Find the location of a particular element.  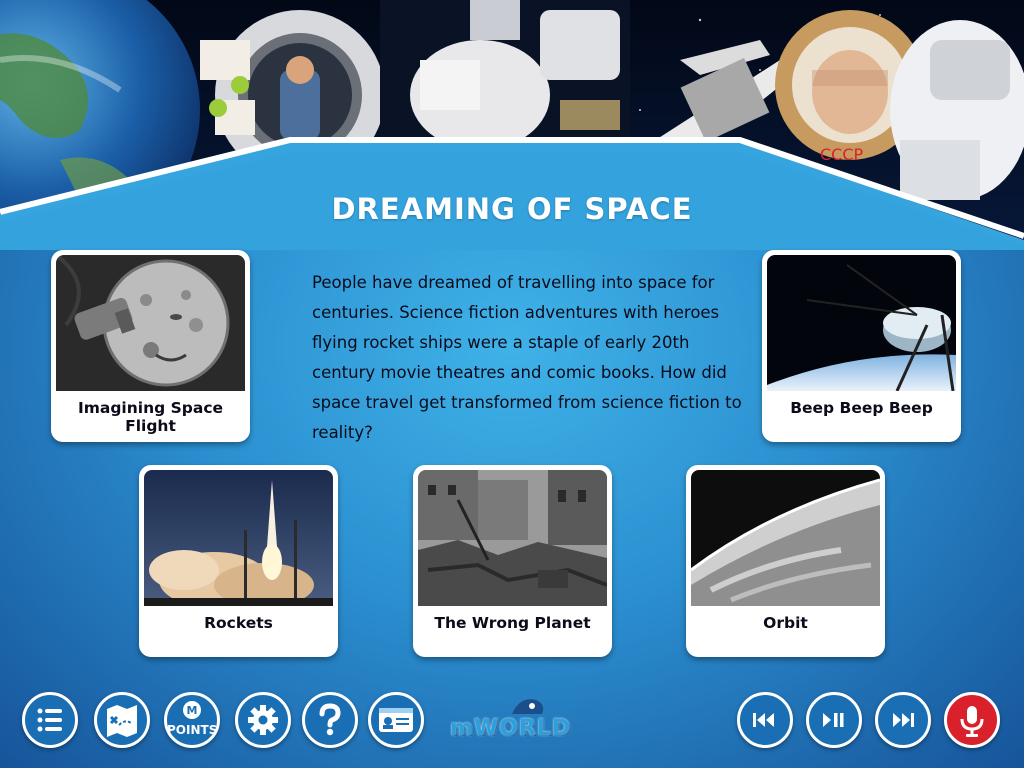

earth-orbit-photo is located at coordinates (785, 538).